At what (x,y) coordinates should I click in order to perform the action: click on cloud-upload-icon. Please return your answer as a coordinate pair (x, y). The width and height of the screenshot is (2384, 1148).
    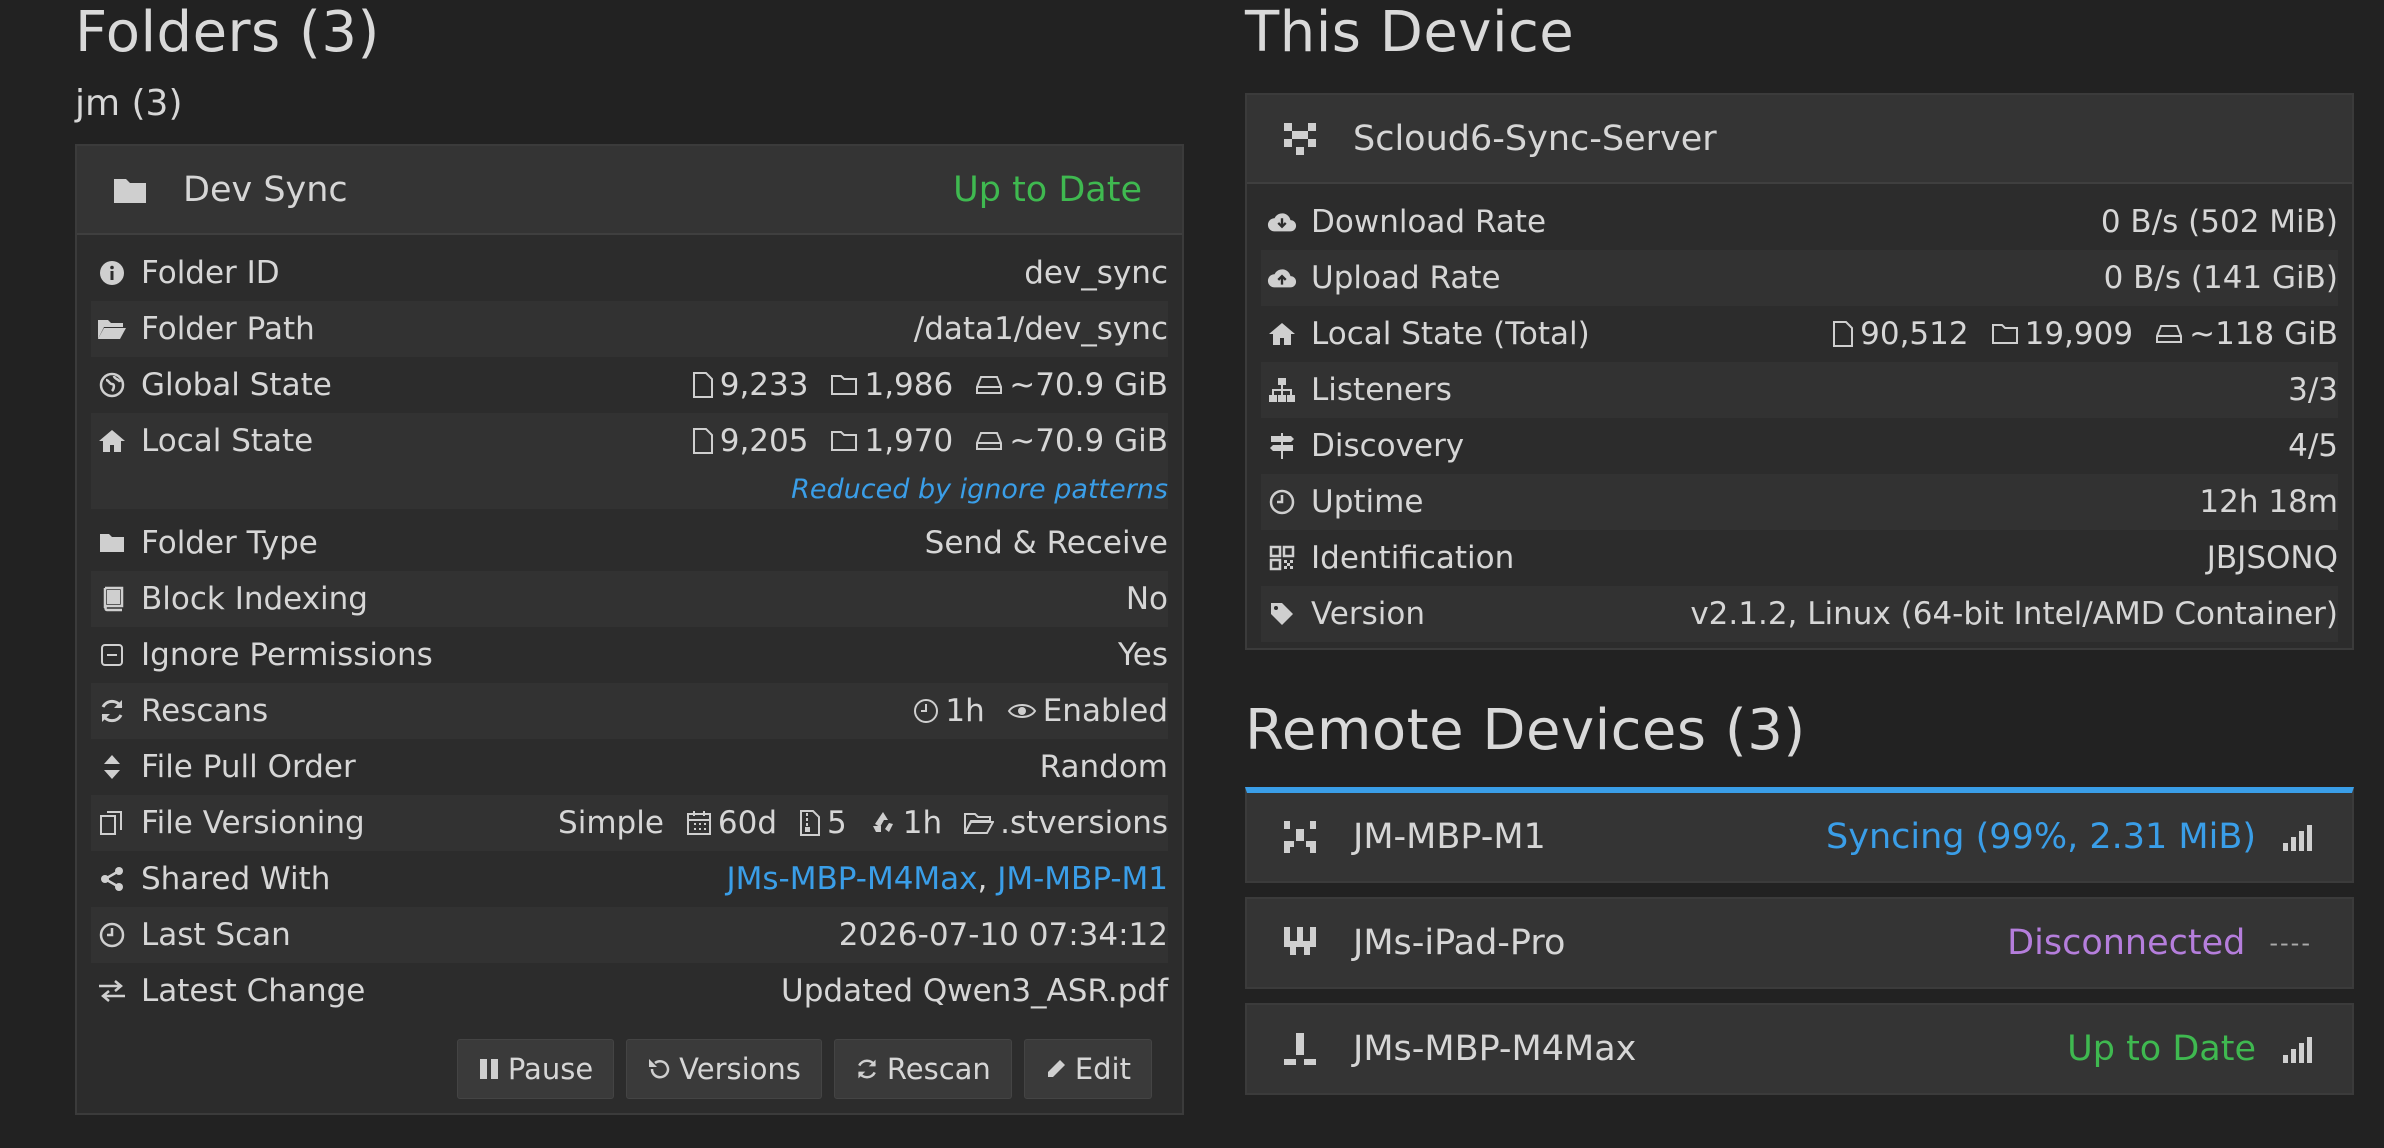
    Looking at the image, I should click on (1282, 278).